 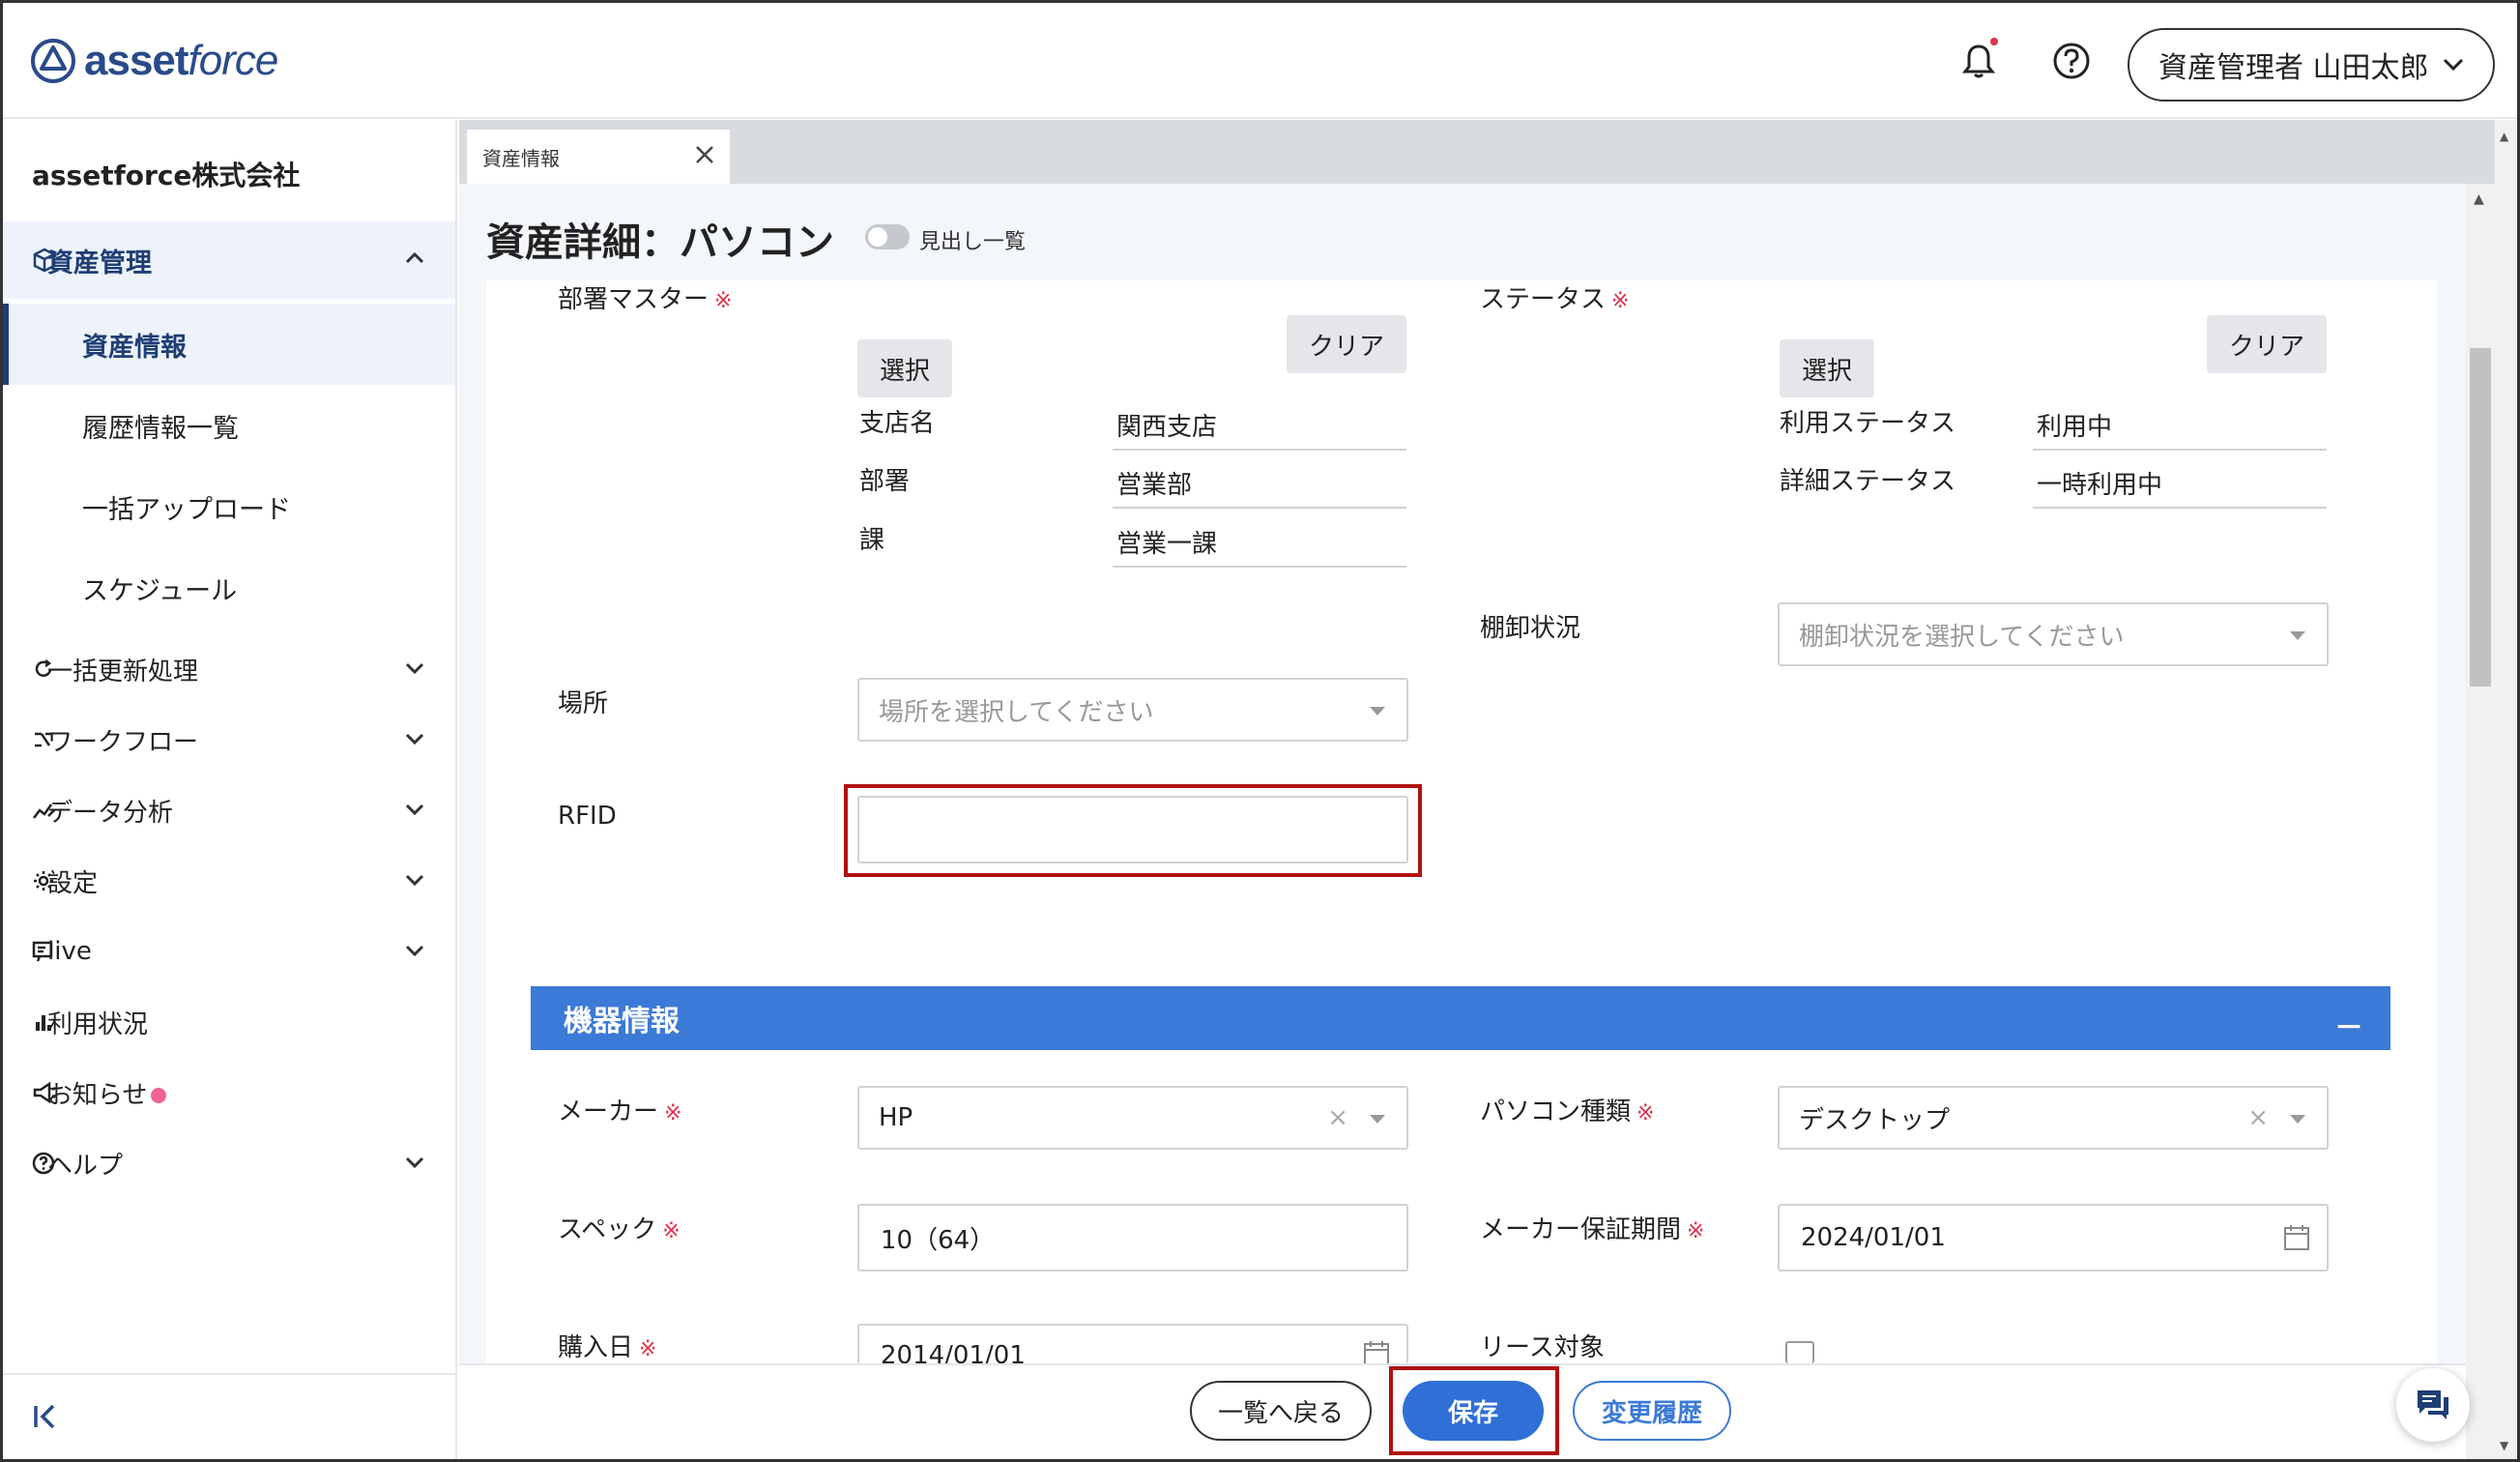 What do you see at coordinates (584, 703) in the screenshot?
I see `location-label: 場所` at bounding box center [584, 703].